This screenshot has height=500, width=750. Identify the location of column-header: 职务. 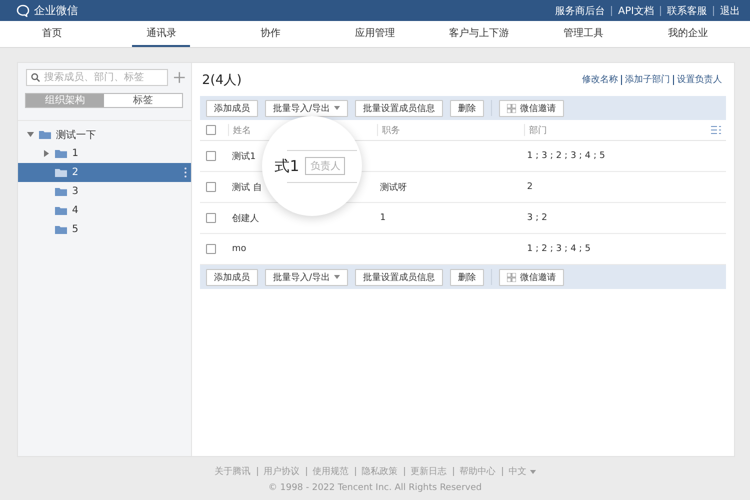
(391, 130).